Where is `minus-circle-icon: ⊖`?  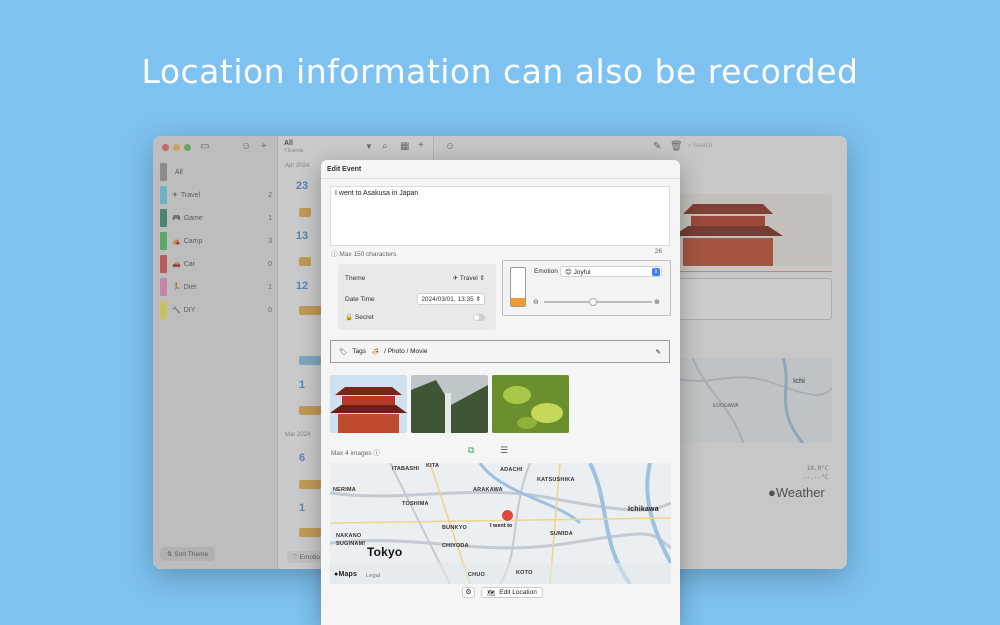
minus-circle-icon: ⊖ is located at coordinates (536, 302).